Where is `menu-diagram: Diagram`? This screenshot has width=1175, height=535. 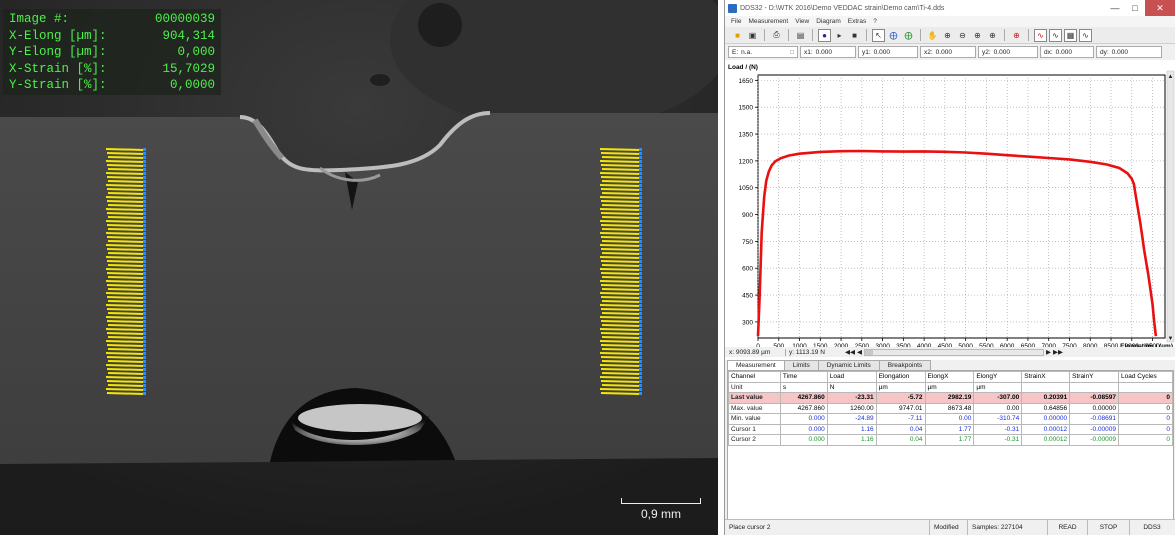 menu-diagram: Diagram is located at coordinates (828, 21).